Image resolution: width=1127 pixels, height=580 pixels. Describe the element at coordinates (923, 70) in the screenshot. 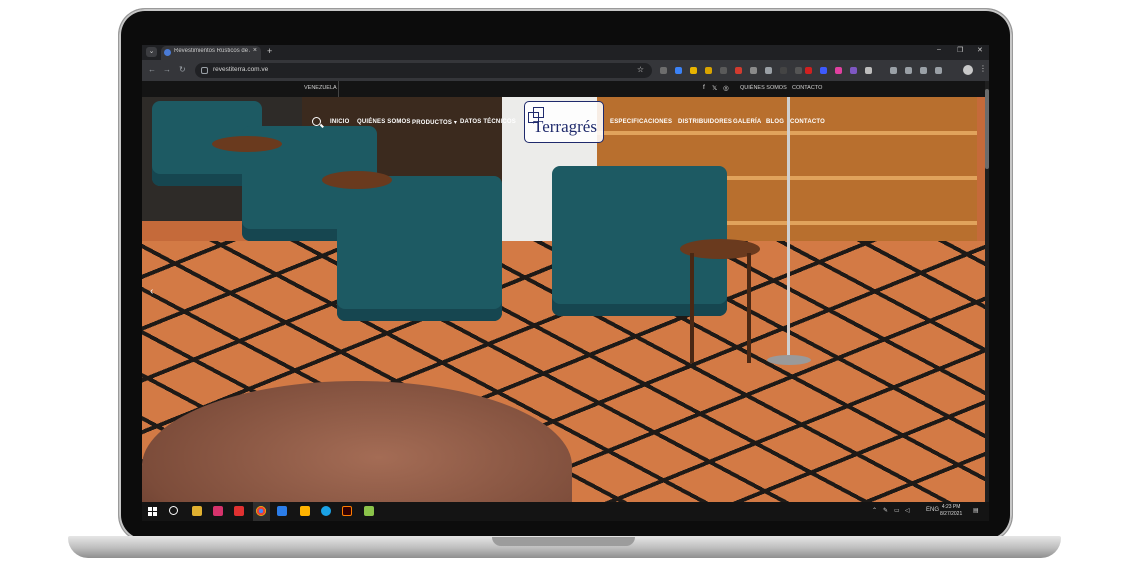

I see `sync-icon` at that location.